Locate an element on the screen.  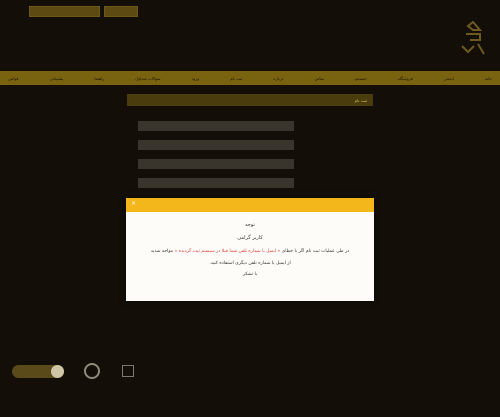
theme-toggle is located at coordinates (38, 371).